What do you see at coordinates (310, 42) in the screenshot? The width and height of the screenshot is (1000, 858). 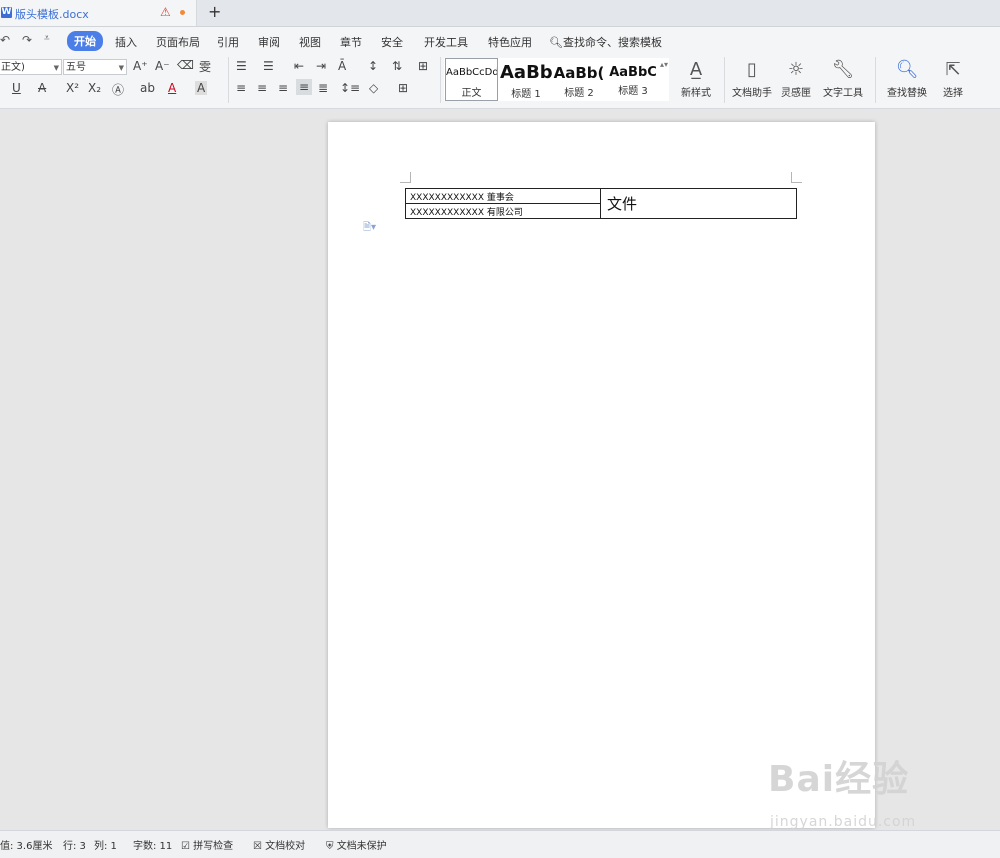 I see `tab-view: 视图` at bounding box center [310, 42].